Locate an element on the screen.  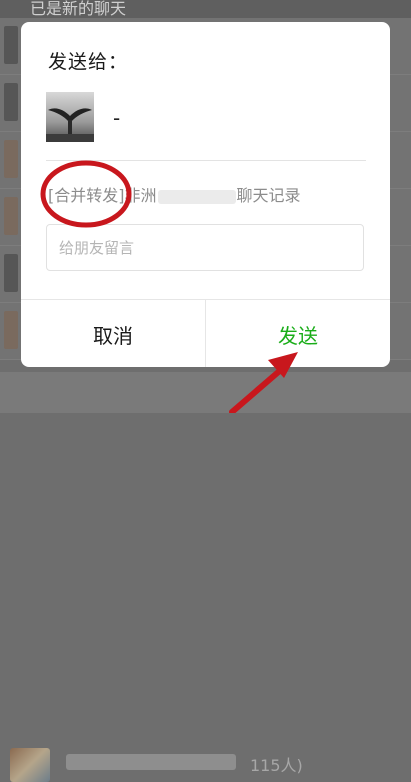
dialog-button-row: 取消 发送 is located at coordinates (205, 333).